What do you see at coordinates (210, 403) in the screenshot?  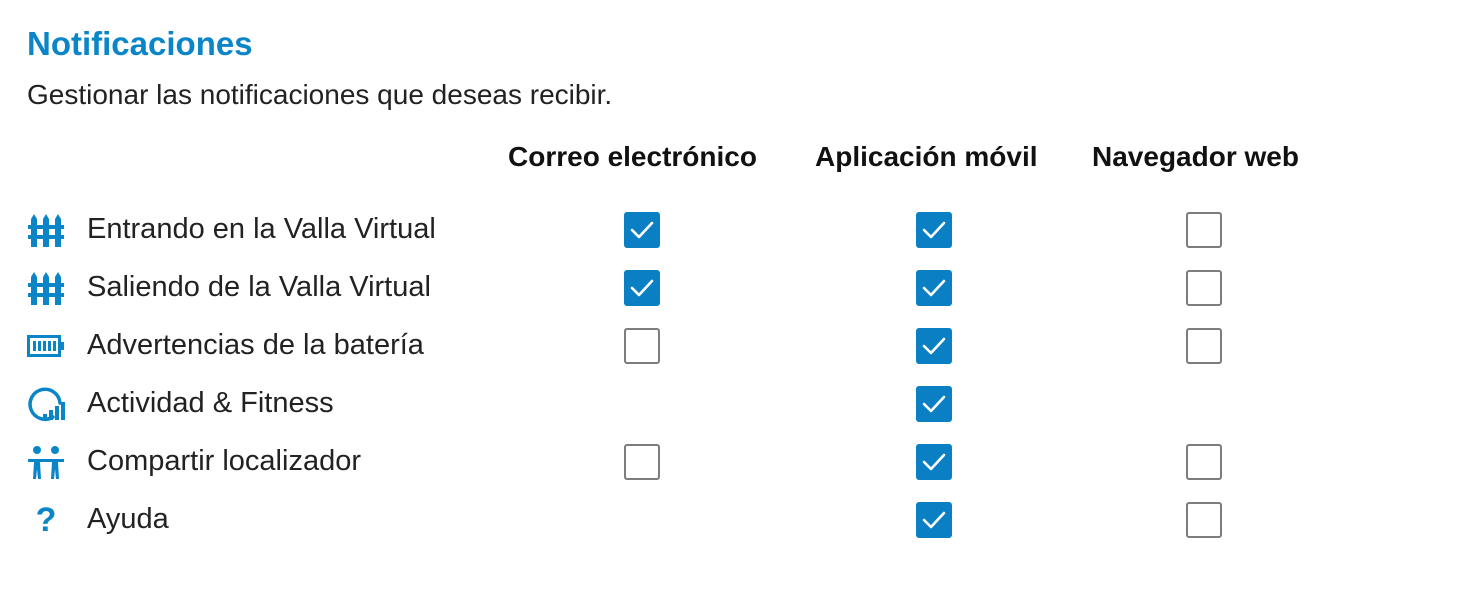 I see `row-label: Actividad & Fitness` at bounding box center [210, 403].